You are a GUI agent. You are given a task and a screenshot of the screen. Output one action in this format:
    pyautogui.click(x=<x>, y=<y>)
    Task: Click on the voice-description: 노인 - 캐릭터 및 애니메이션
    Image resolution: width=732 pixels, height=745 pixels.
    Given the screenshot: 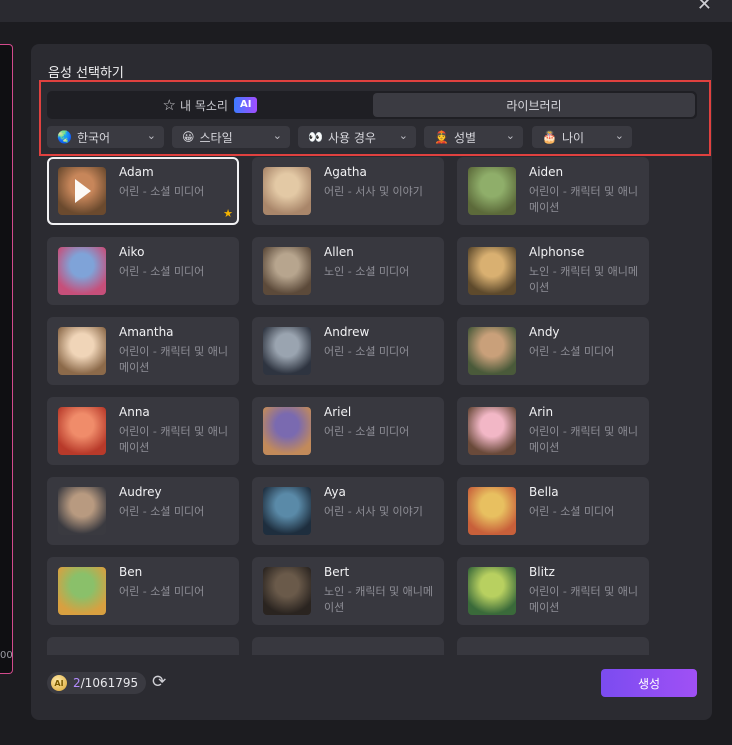 What is the action you would take?
    pyautogui.click(x=584, y=279)
    